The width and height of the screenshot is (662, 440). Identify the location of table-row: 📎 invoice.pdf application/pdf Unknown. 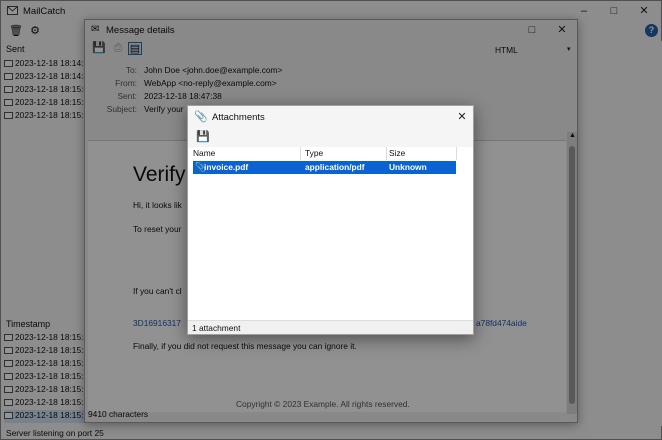
(324, 167).